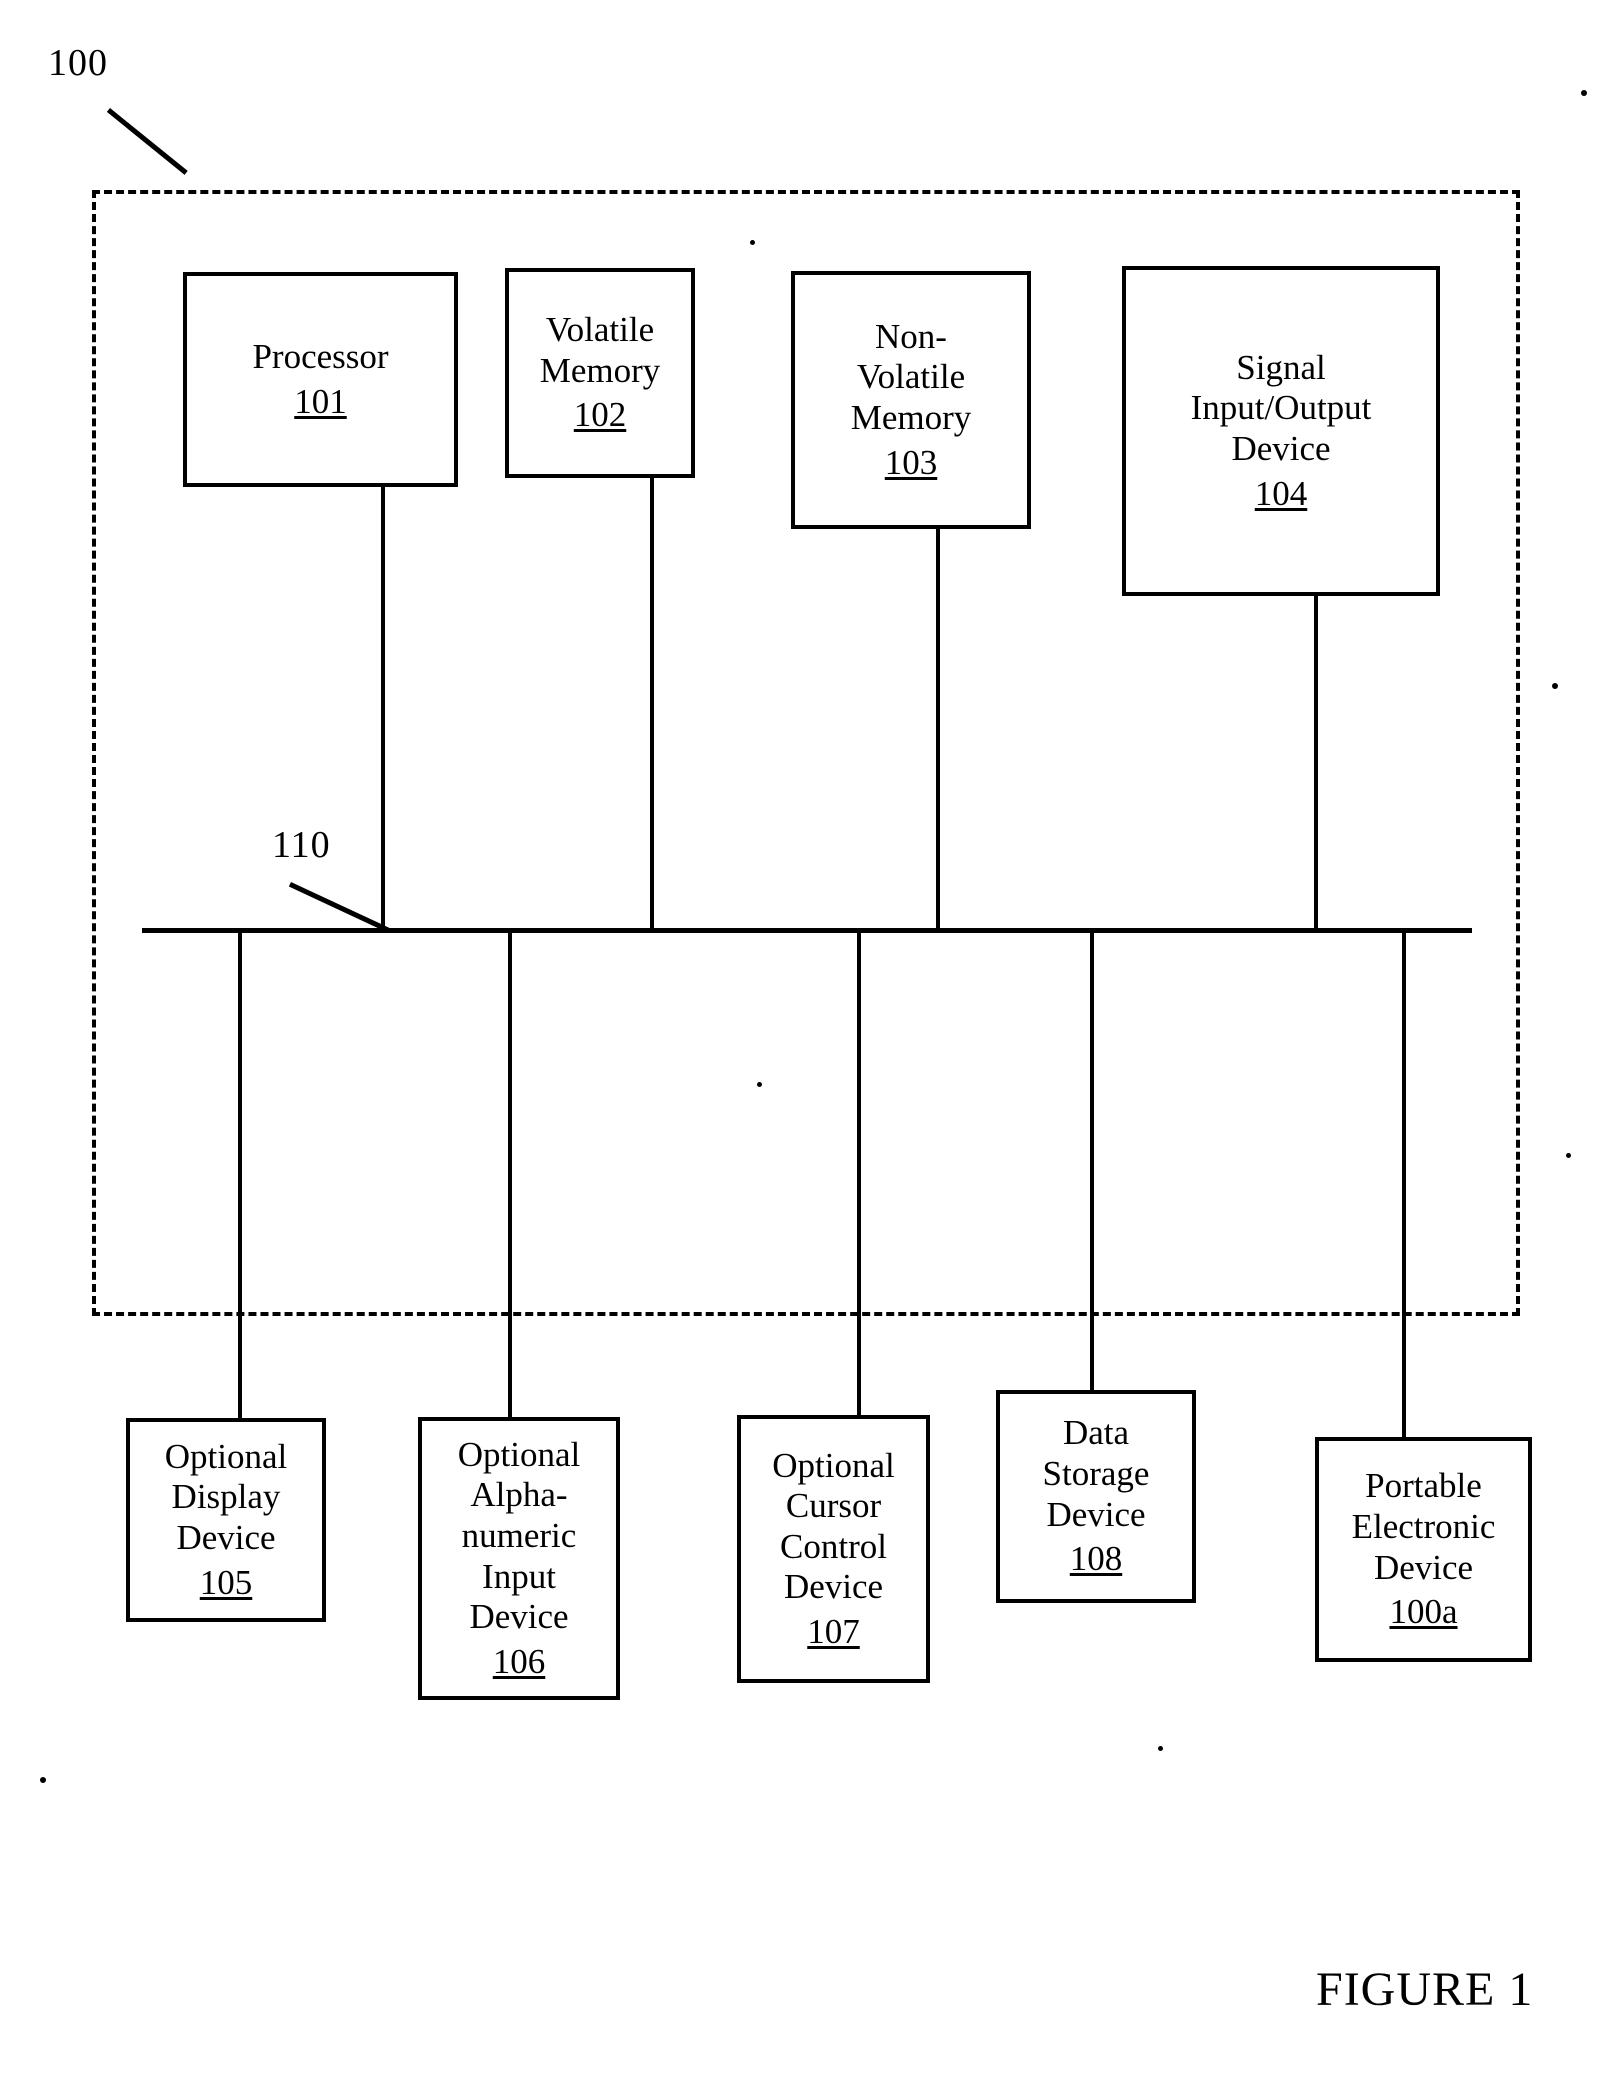 This screenshot has width=1619, height=2078. What do you see at coordinates (147, 141) in the screenshot?
I see `system-callout-leader-line` at bounding box center [147, 141].